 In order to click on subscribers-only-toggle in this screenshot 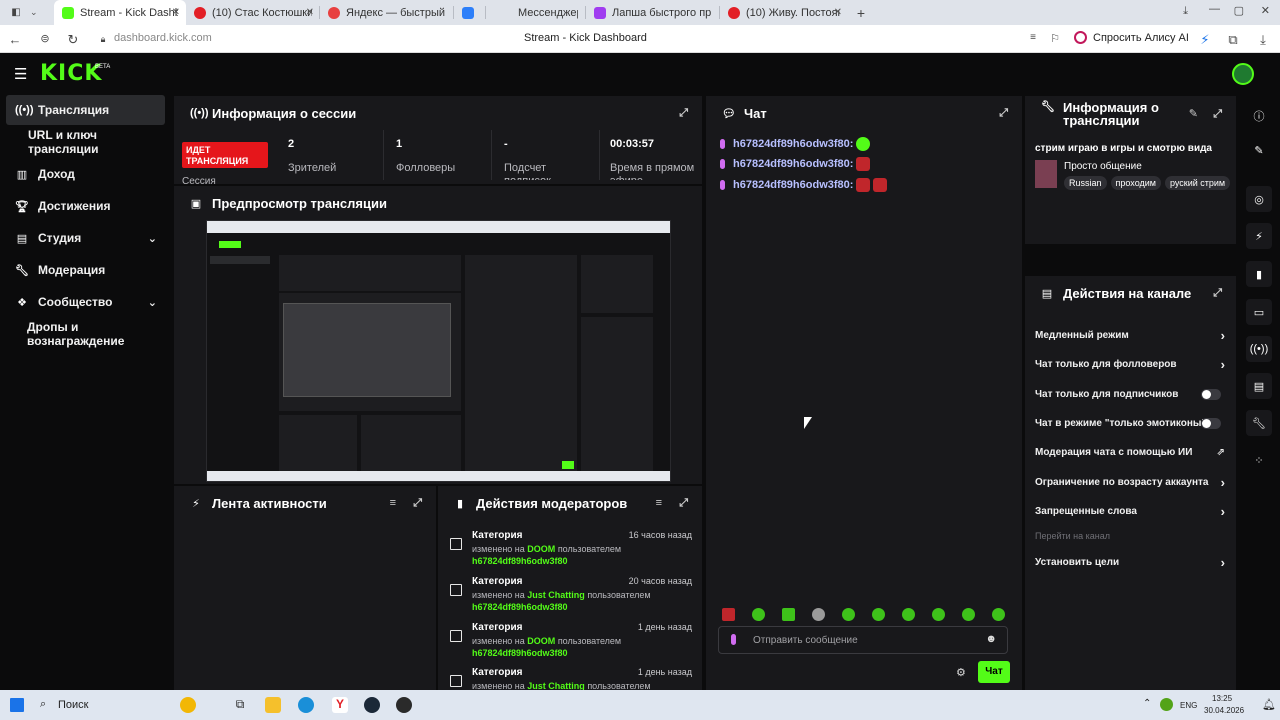, I will do `click(1211, 394)`.